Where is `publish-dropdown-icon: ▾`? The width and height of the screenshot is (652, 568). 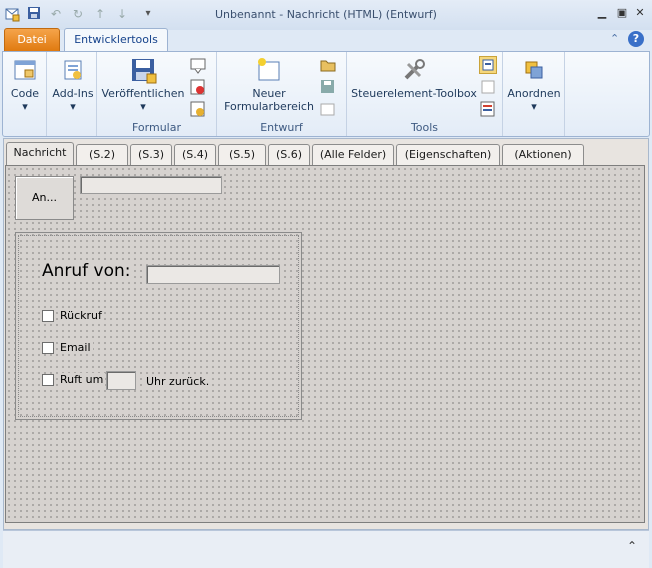 publish-dropdown-icon: ▾ is located at coordinates (143, 106).